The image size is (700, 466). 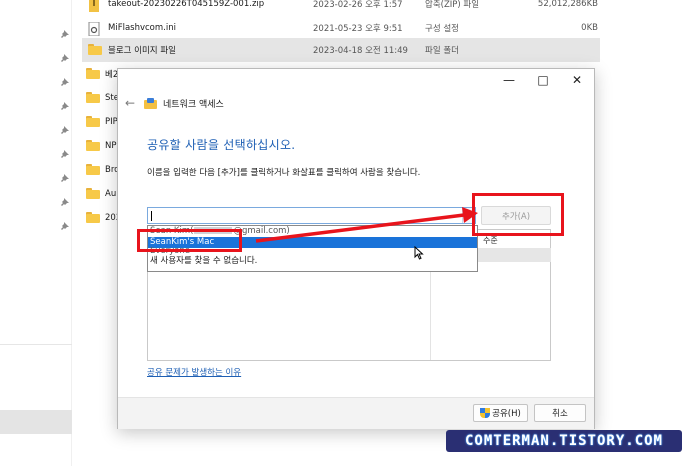 What do you see at coordinates (366, 225) in the screenshot?
I see `annotation-arrow` at bounding box center [366, 225].